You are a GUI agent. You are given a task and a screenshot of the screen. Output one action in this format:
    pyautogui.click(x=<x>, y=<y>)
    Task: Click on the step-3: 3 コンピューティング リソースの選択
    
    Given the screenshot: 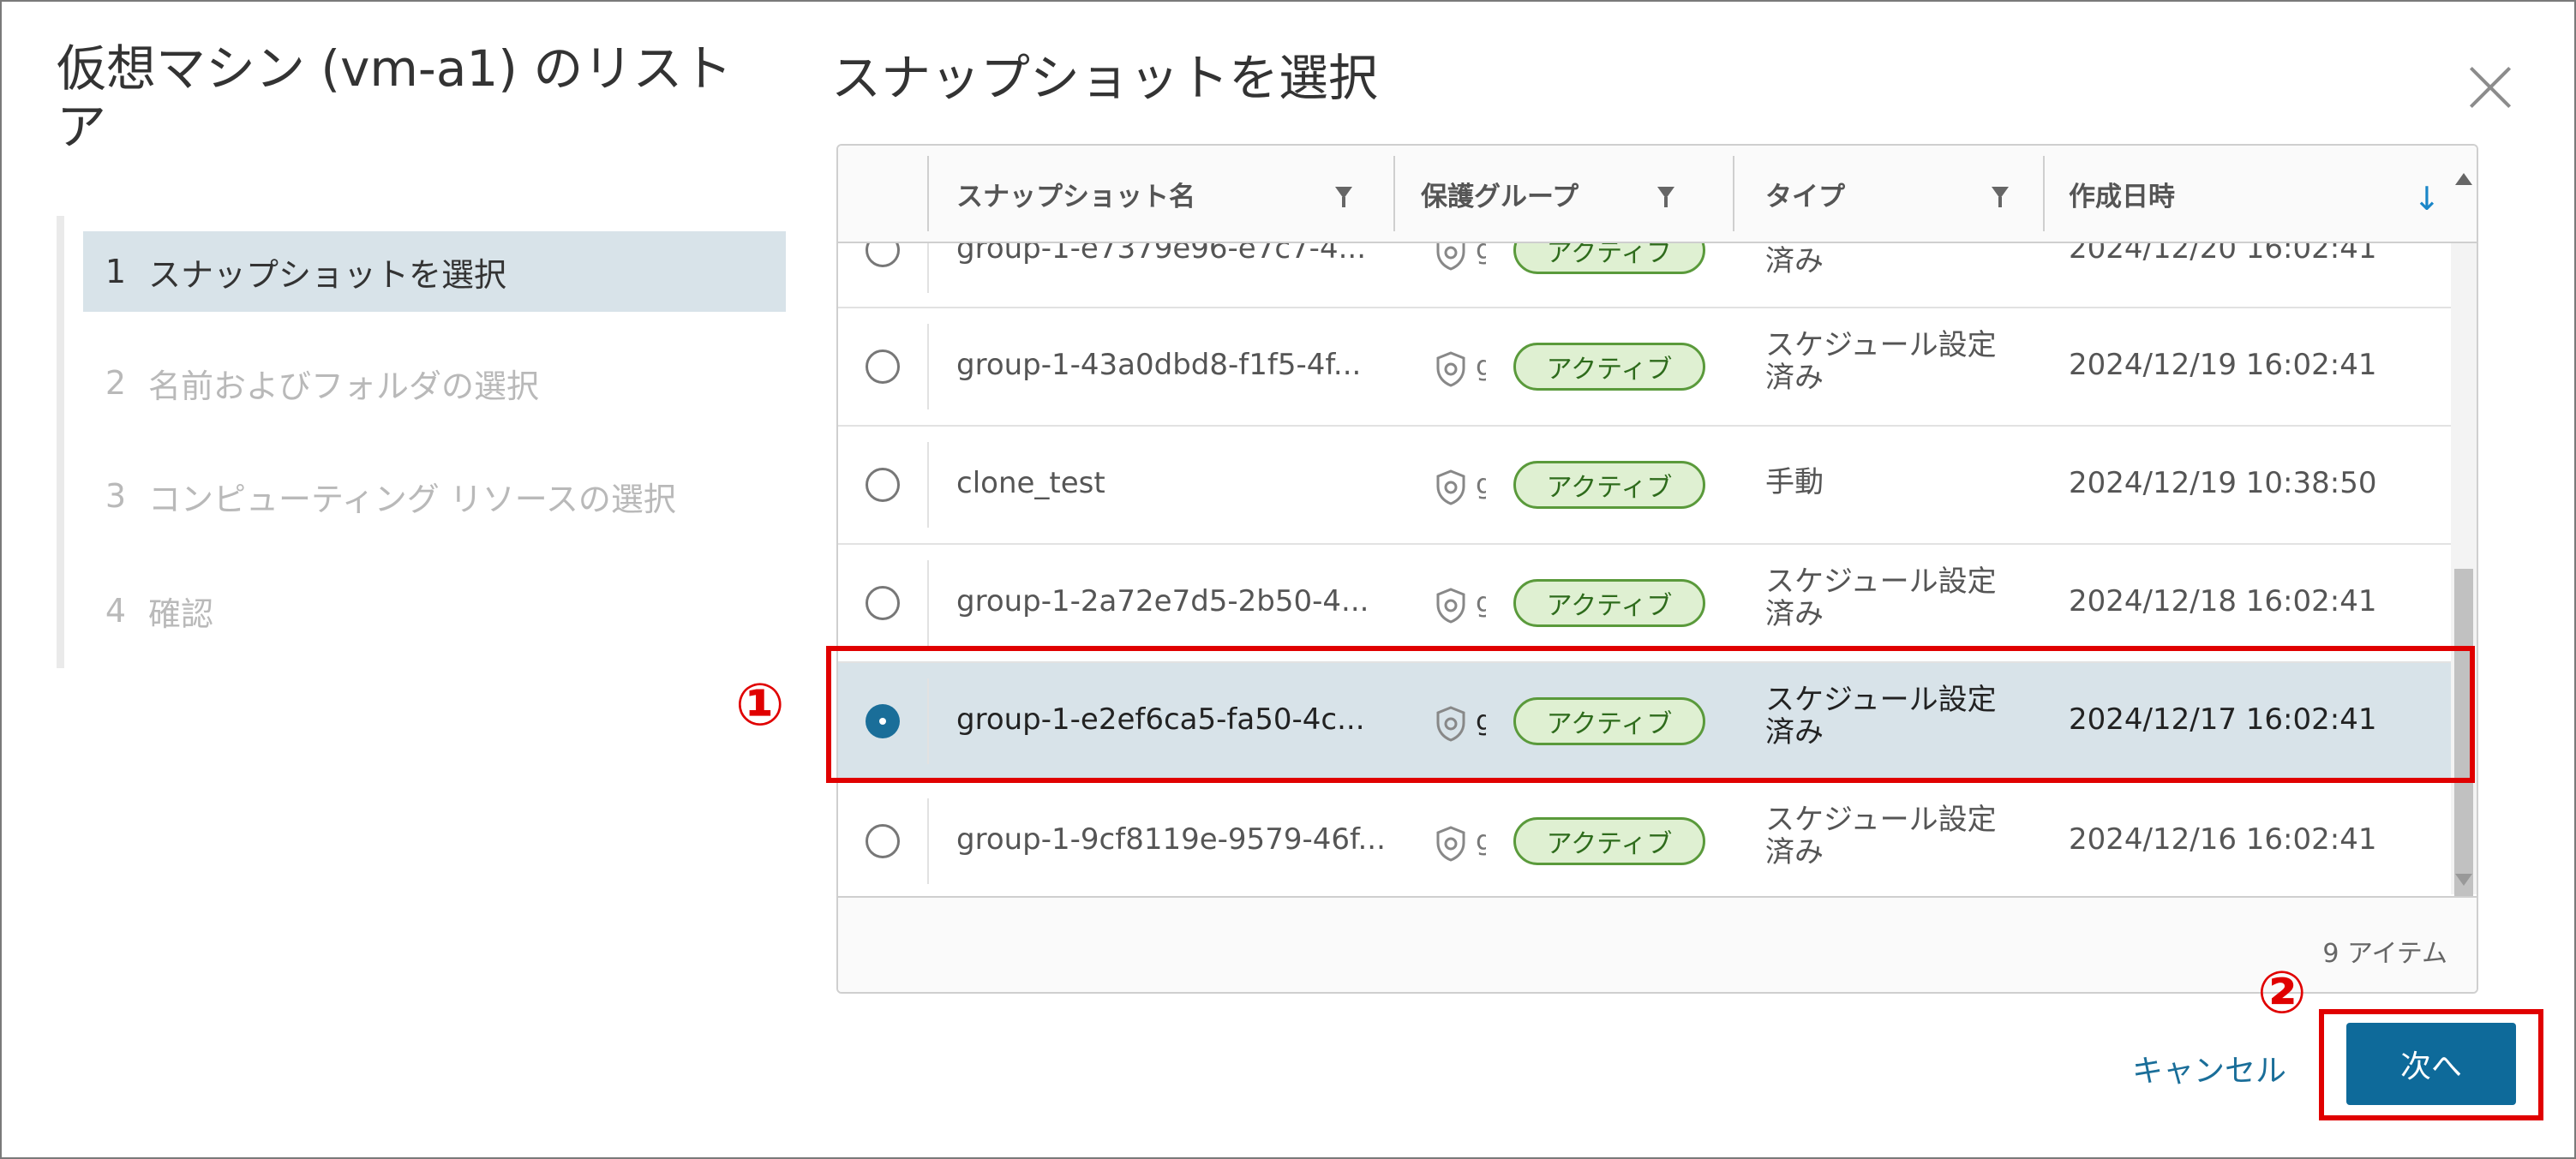 What is the action you would take?
    pyautogui.click(x=434, y=496)
    